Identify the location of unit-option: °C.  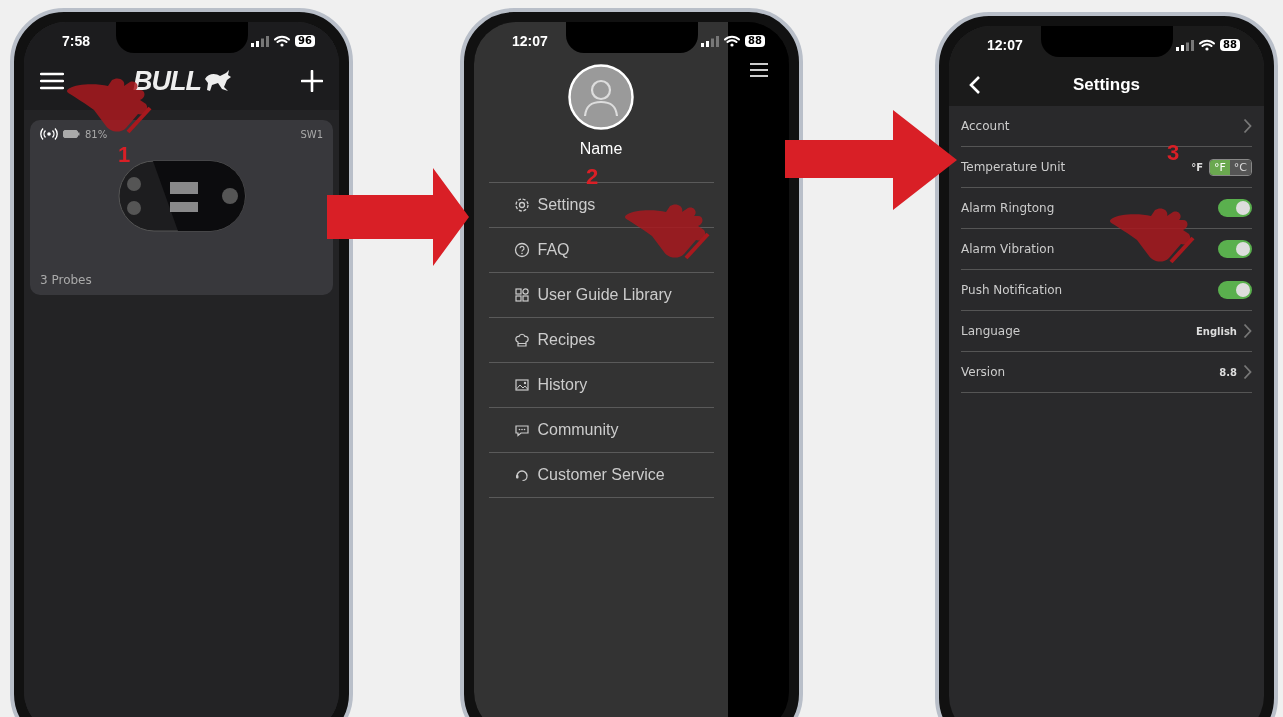
(1240, 167).